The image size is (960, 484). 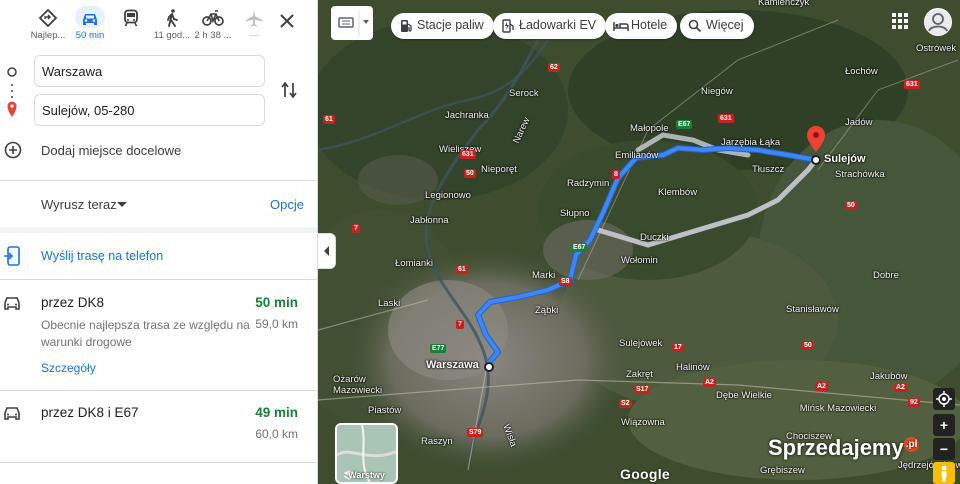 I want to click on route-distance: 59,0 km, so click(x=276, y=324).